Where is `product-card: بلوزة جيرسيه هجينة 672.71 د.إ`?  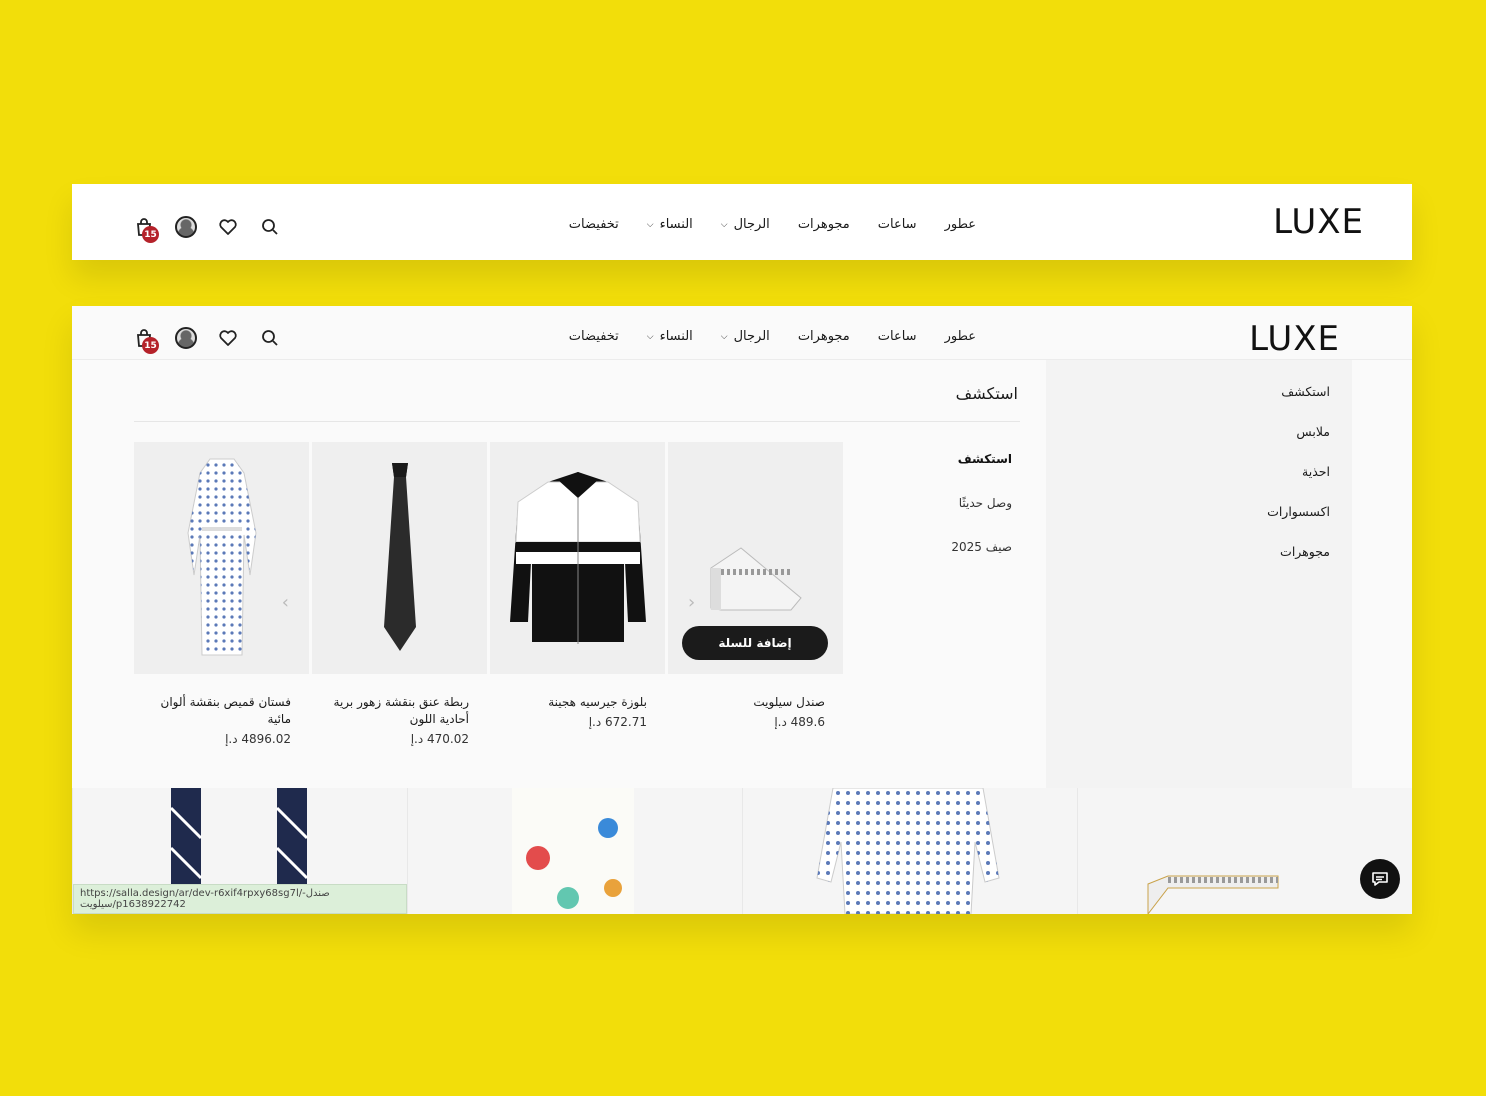
product-card: بلوزة جيرسيه هجينة 672.71 د.إ is located at coordinates (577, 594).